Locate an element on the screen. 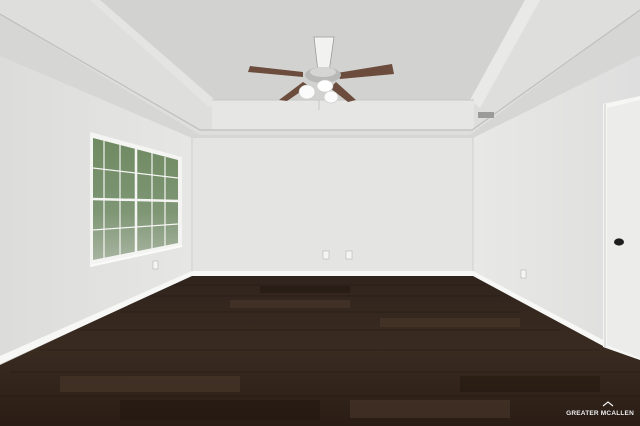 Image resolution: width=640 pixels, height=426 pixels. watermark: GREATER MCALLEN is located at coordinates (600, 413).